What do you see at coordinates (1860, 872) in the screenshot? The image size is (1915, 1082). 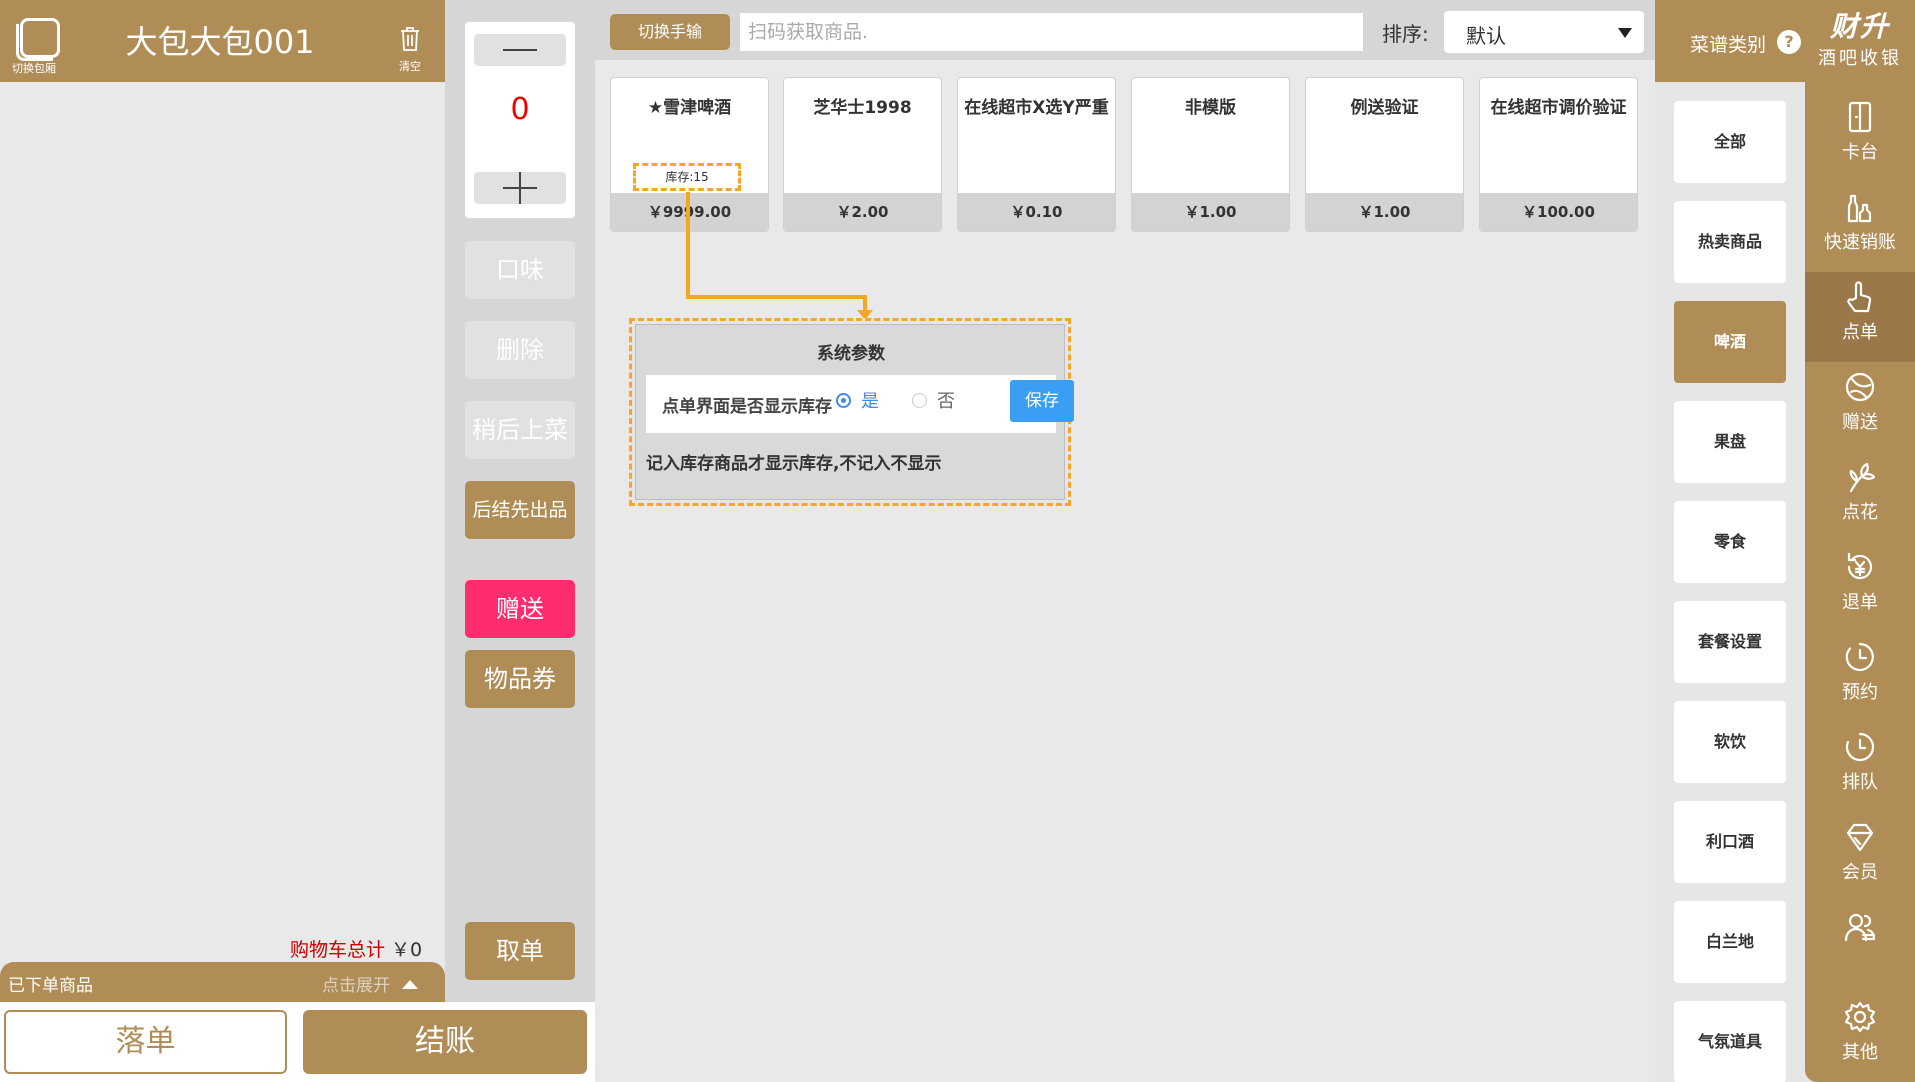 I see `nav-item-label: 会员` at bounding box center [1860, 872].